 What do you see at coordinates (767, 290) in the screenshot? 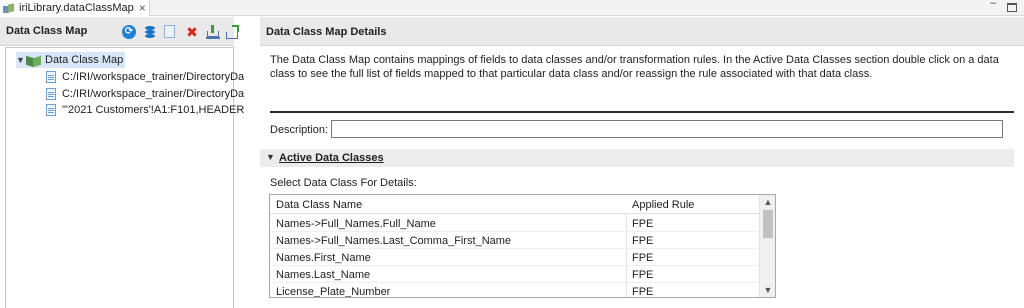
I see `scroll-down-icon: ▼` at bounding box center [767, 290].